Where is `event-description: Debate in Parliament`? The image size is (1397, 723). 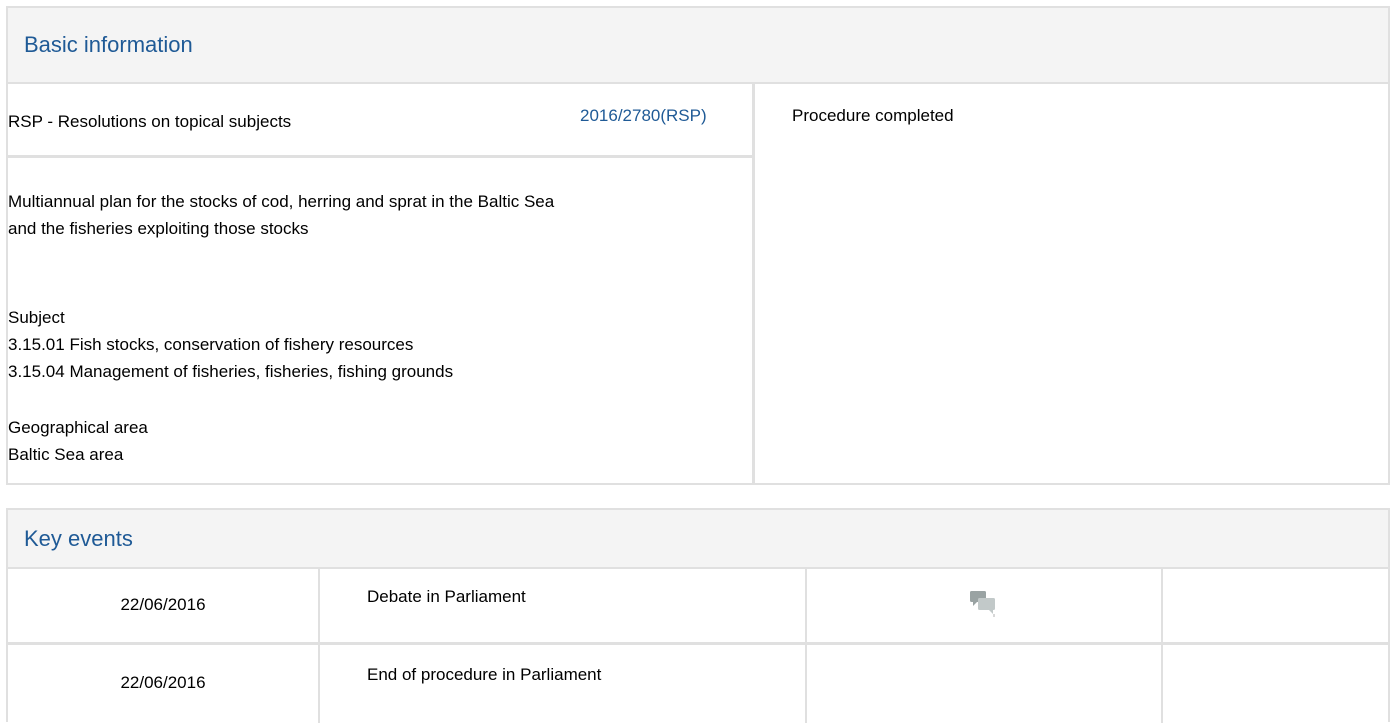
event-description: Debate in Parliament is located at coordinates (563, 604).